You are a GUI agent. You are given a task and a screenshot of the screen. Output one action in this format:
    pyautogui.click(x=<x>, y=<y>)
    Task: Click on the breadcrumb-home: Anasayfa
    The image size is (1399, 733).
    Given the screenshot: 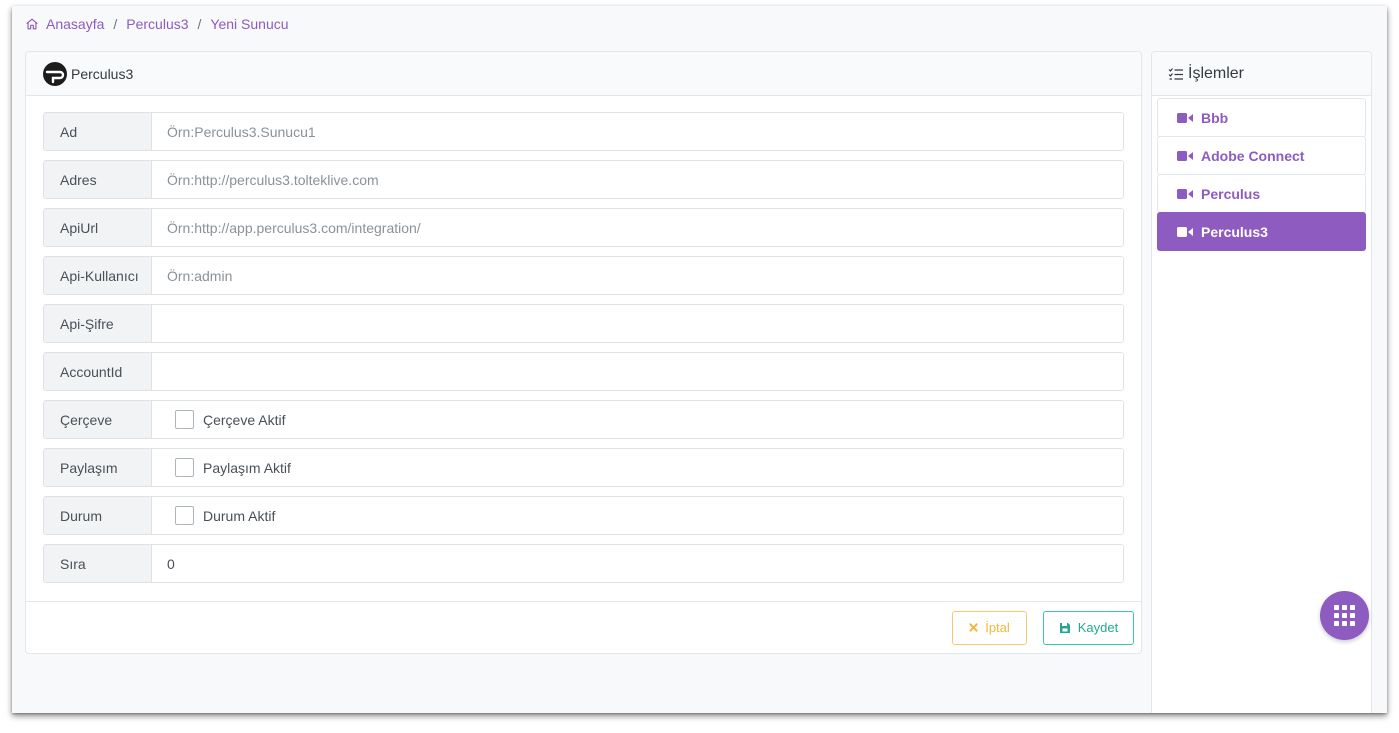 What is the action you would take?
    pyautogui.click(x=75, y=24)
    